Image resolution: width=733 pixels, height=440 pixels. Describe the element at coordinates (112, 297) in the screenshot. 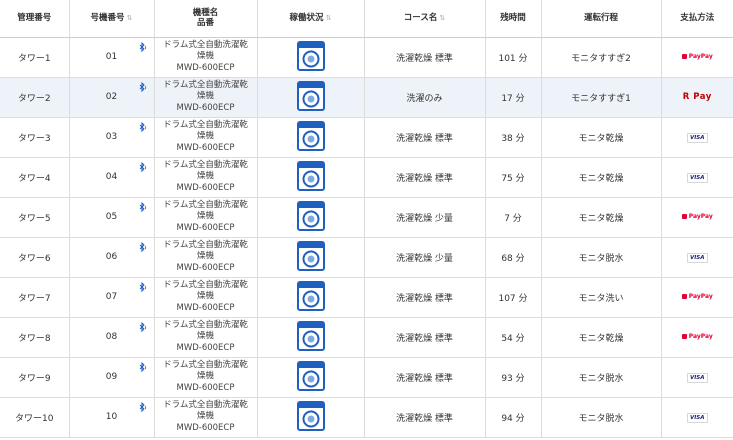

I see `unit-number-cell: 07` at that location.